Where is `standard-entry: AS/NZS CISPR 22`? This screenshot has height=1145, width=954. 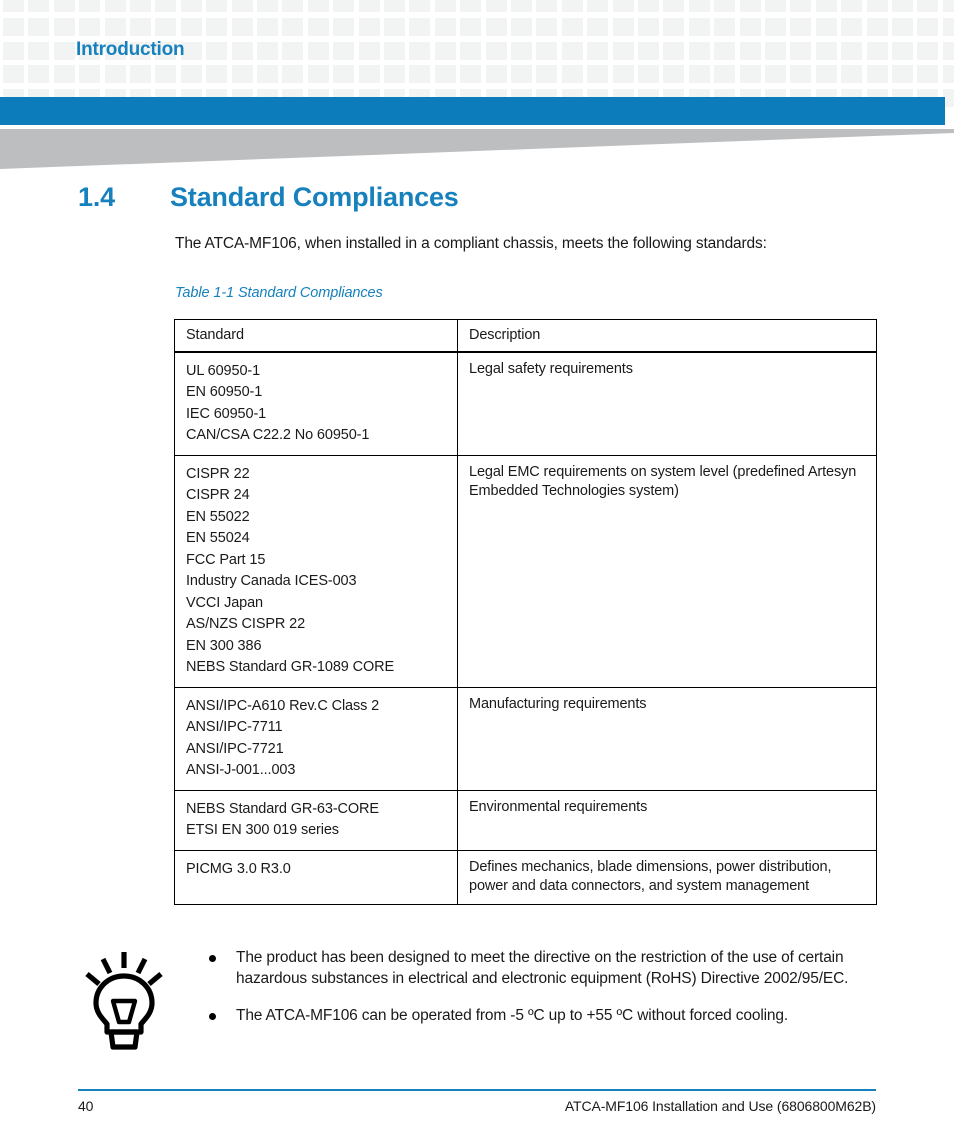
standard-entry: AS/NZS CISPR 22 is located at coordinates (246, 624).